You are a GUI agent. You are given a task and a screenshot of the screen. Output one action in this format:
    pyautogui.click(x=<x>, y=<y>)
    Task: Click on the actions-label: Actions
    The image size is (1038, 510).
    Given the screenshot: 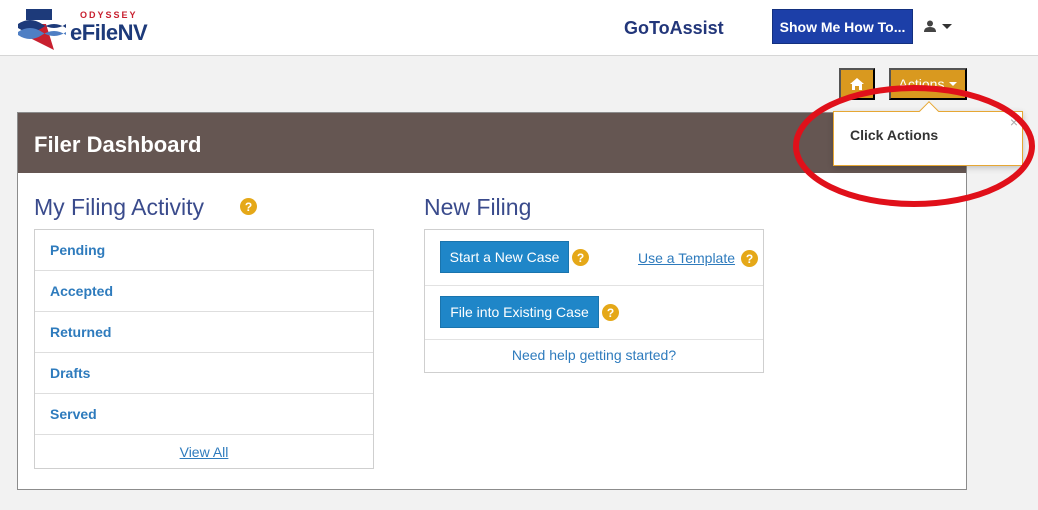 What is the action you would take?
    pyautogui.click(x=921, y=84)
    